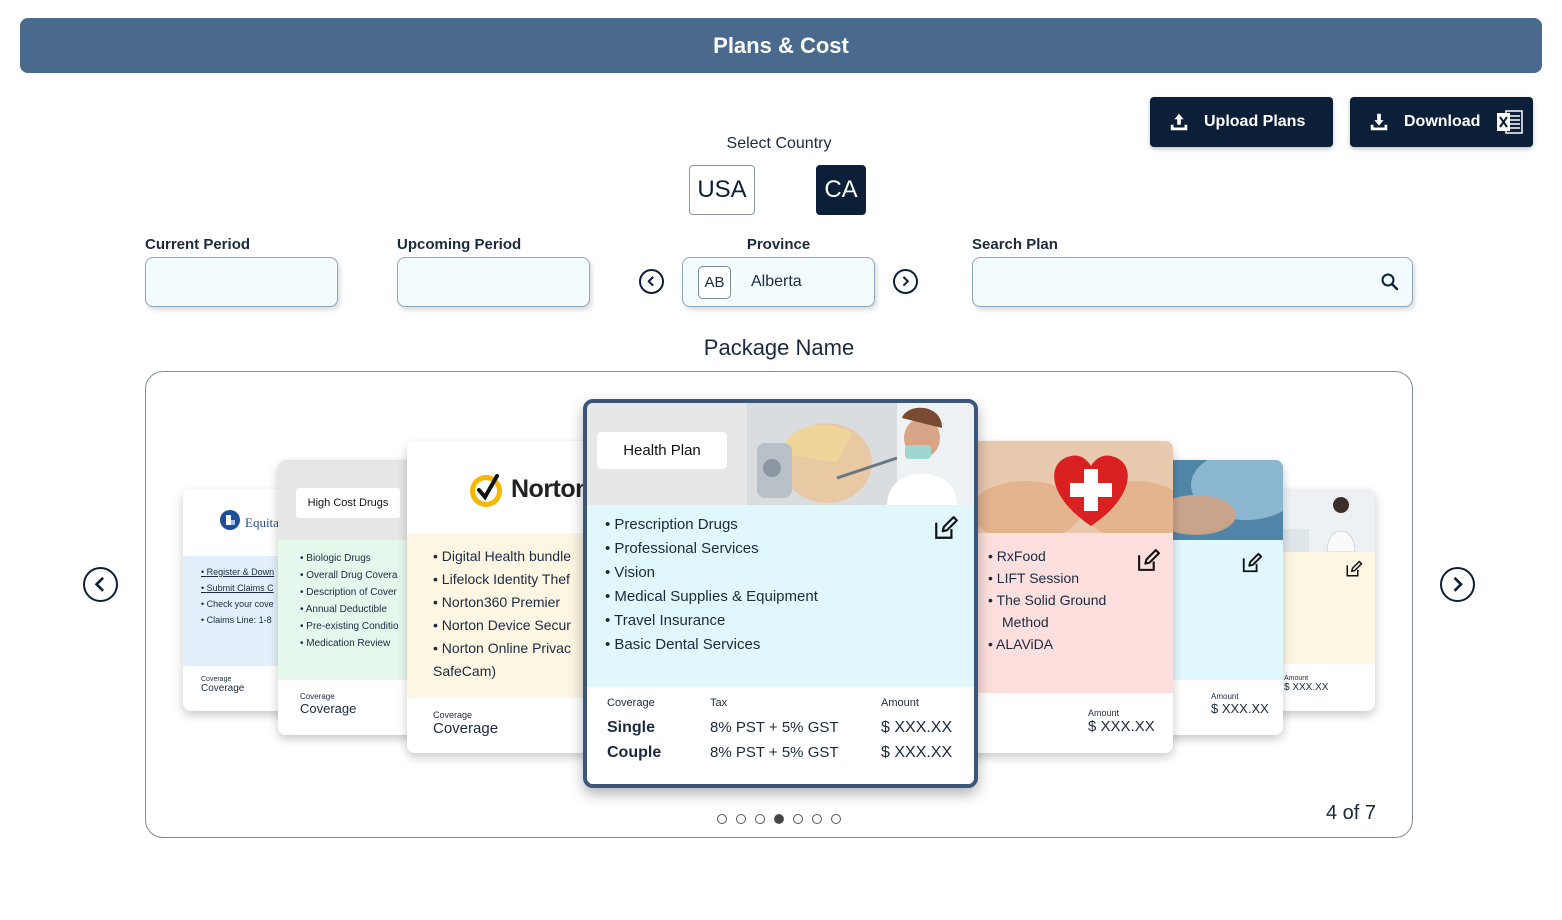  I want to click on search-plan-input, so click(1192, 282).